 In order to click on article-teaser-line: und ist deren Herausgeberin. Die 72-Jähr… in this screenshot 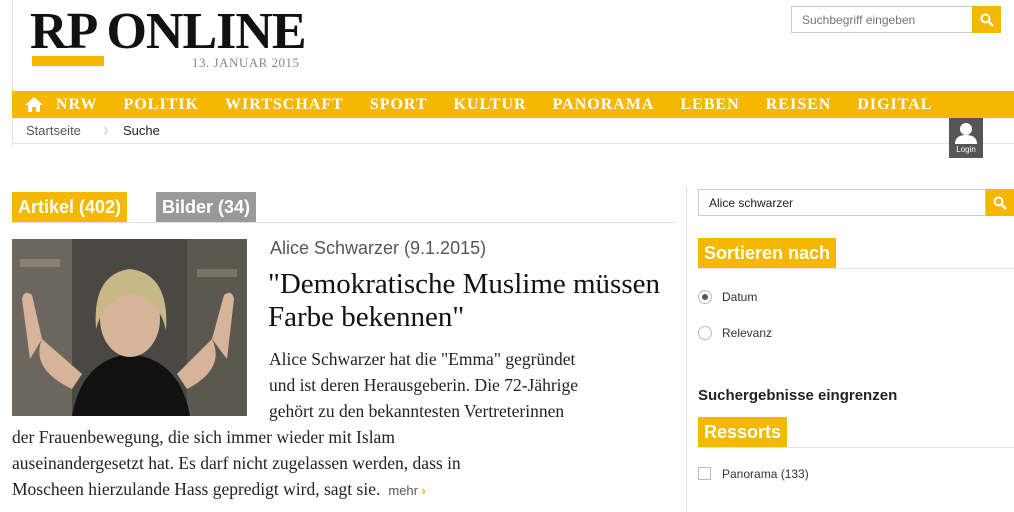, I will do `click(424, 385)`.